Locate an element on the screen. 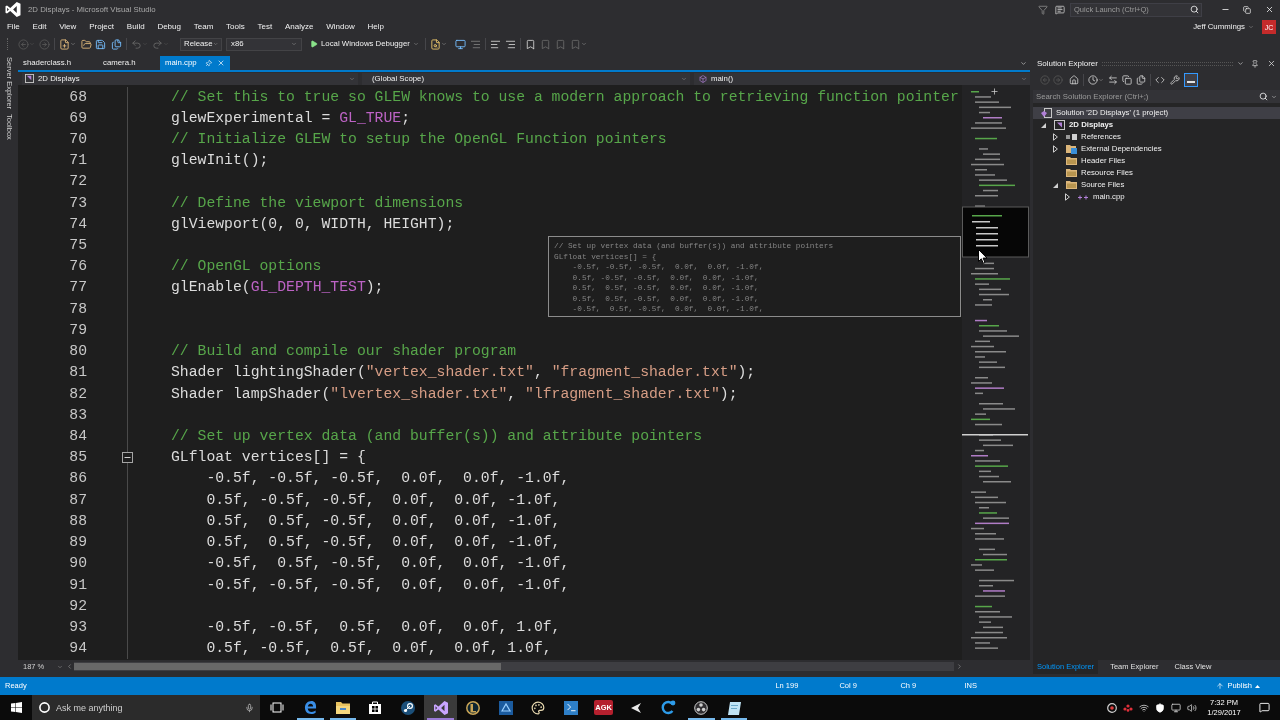 Image resolution: width=1280 pixels, height=720 pixels. code-line: -0.5f, 0.5f, -0.5f, 0.0f, 0.0f, -1.0f, is located at coordinates (387, 564).